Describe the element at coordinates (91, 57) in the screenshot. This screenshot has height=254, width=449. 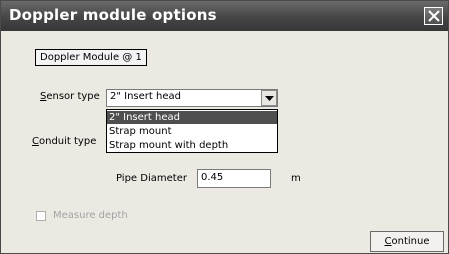
I see `module-label: Doppler Module @ 1` at that location.